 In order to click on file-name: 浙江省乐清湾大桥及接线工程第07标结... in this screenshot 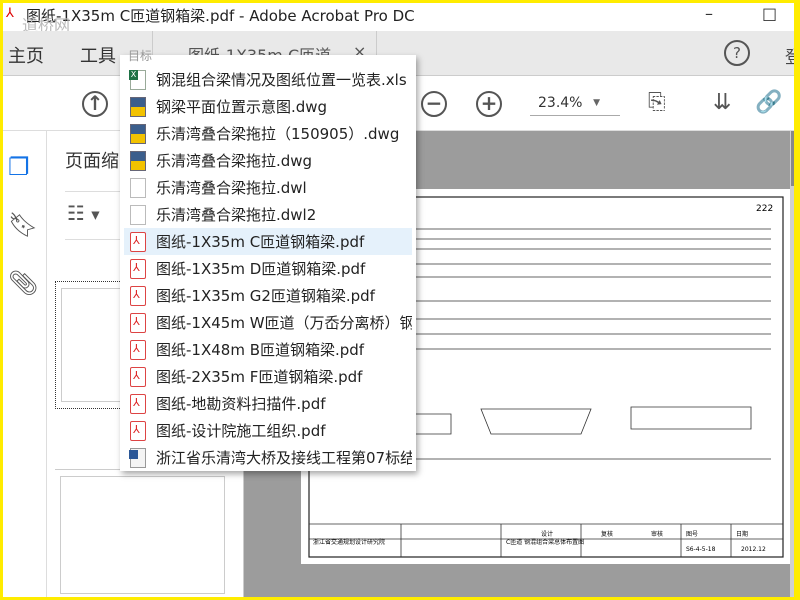, I will do `click(284, 458)`.